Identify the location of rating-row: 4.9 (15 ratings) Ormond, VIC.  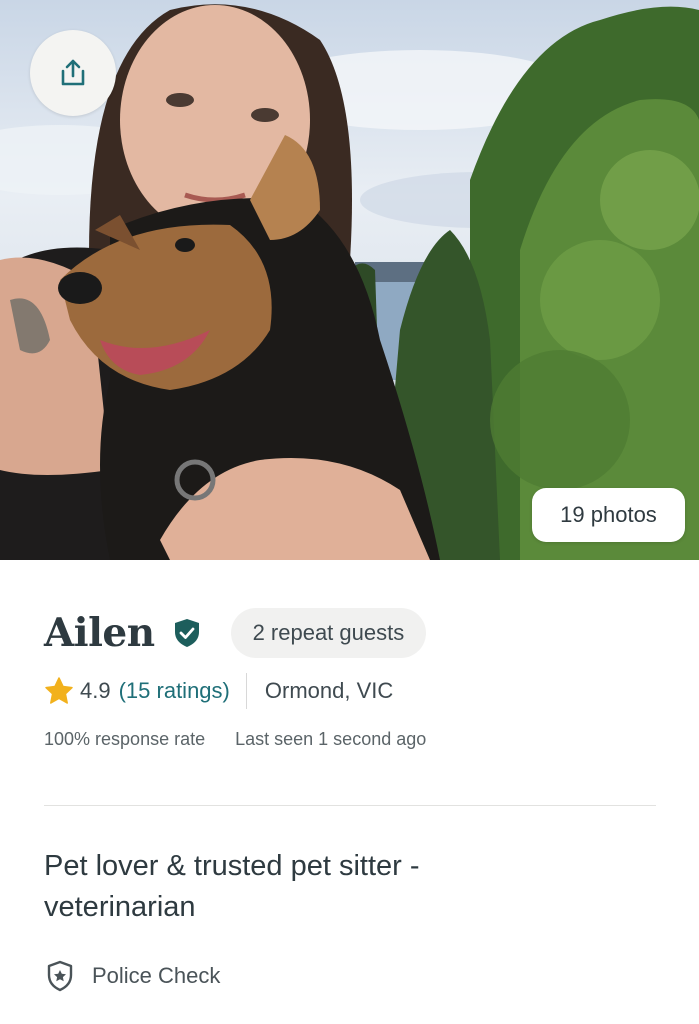
(218, 691).